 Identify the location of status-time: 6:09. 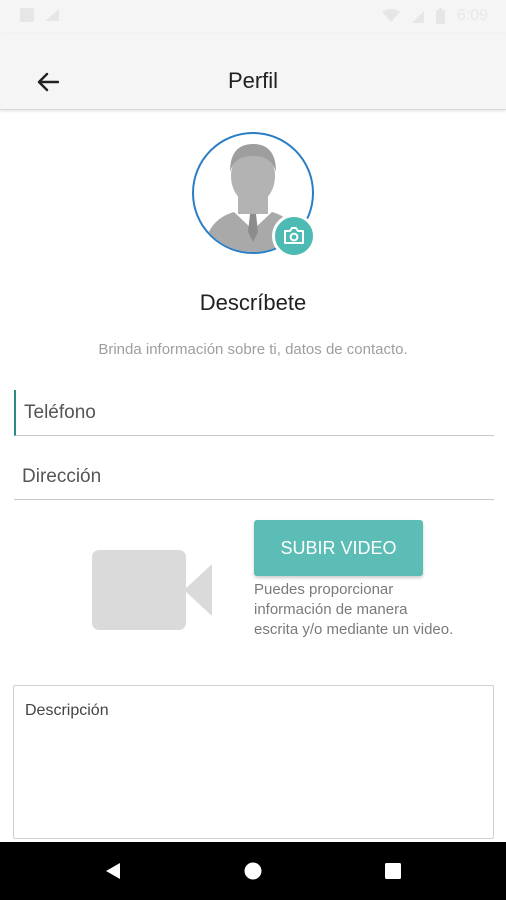
(472, 15).